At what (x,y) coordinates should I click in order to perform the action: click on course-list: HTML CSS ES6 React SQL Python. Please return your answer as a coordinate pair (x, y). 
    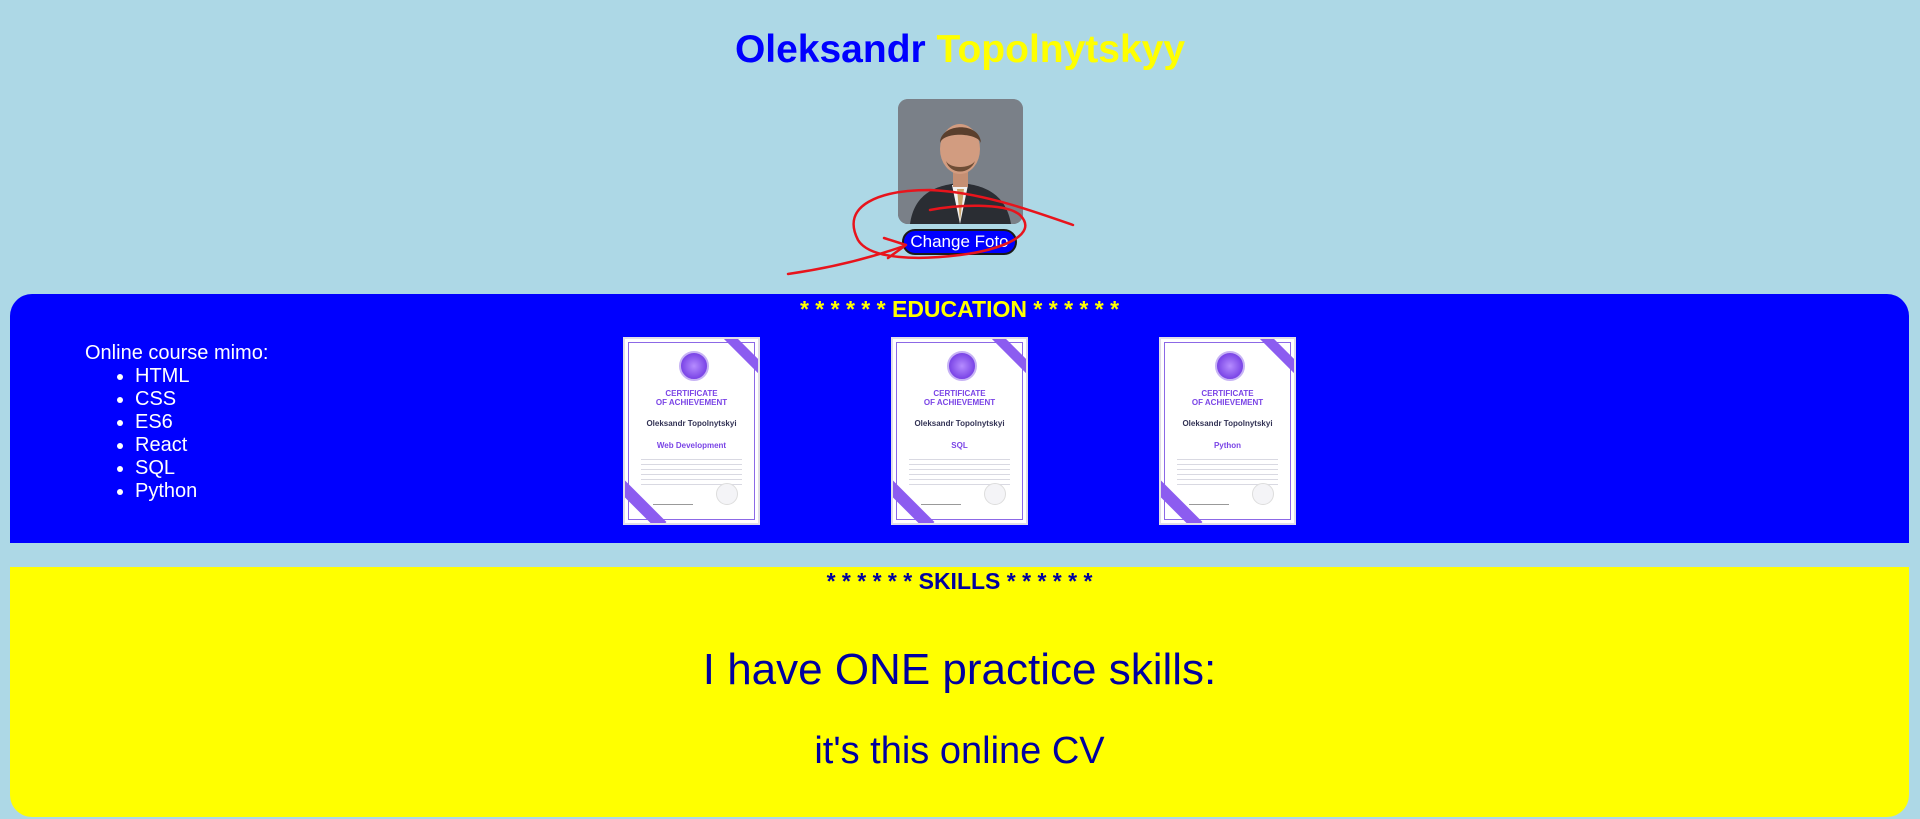
    Looking at the image, I should click on (141, 434).